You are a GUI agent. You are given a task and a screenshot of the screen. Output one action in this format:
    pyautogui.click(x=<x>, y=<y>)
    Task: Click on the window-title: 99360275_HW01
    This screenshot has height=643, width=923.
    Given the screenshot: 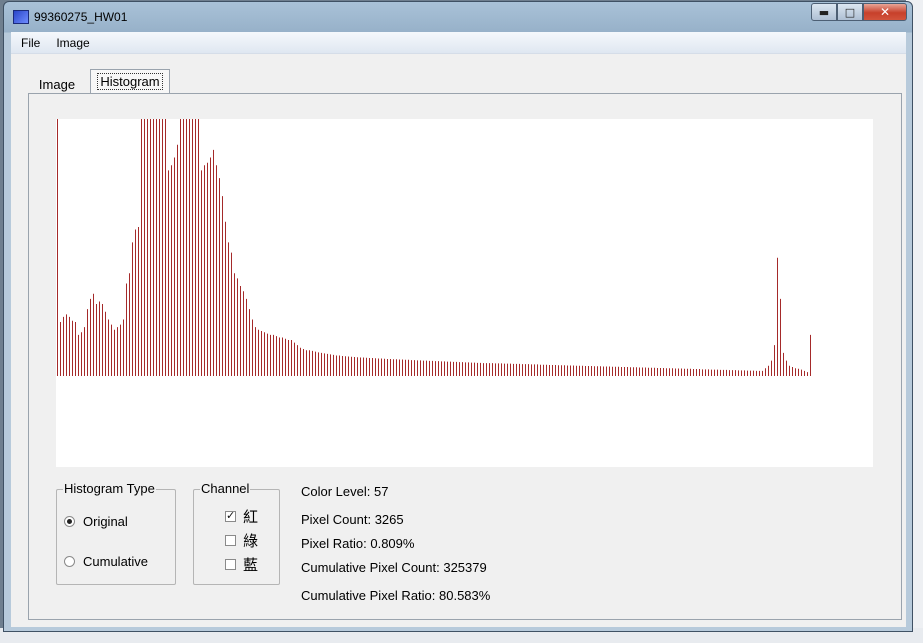 What is the action you would take?
    pyautogui.click(x=81, y=17)
    